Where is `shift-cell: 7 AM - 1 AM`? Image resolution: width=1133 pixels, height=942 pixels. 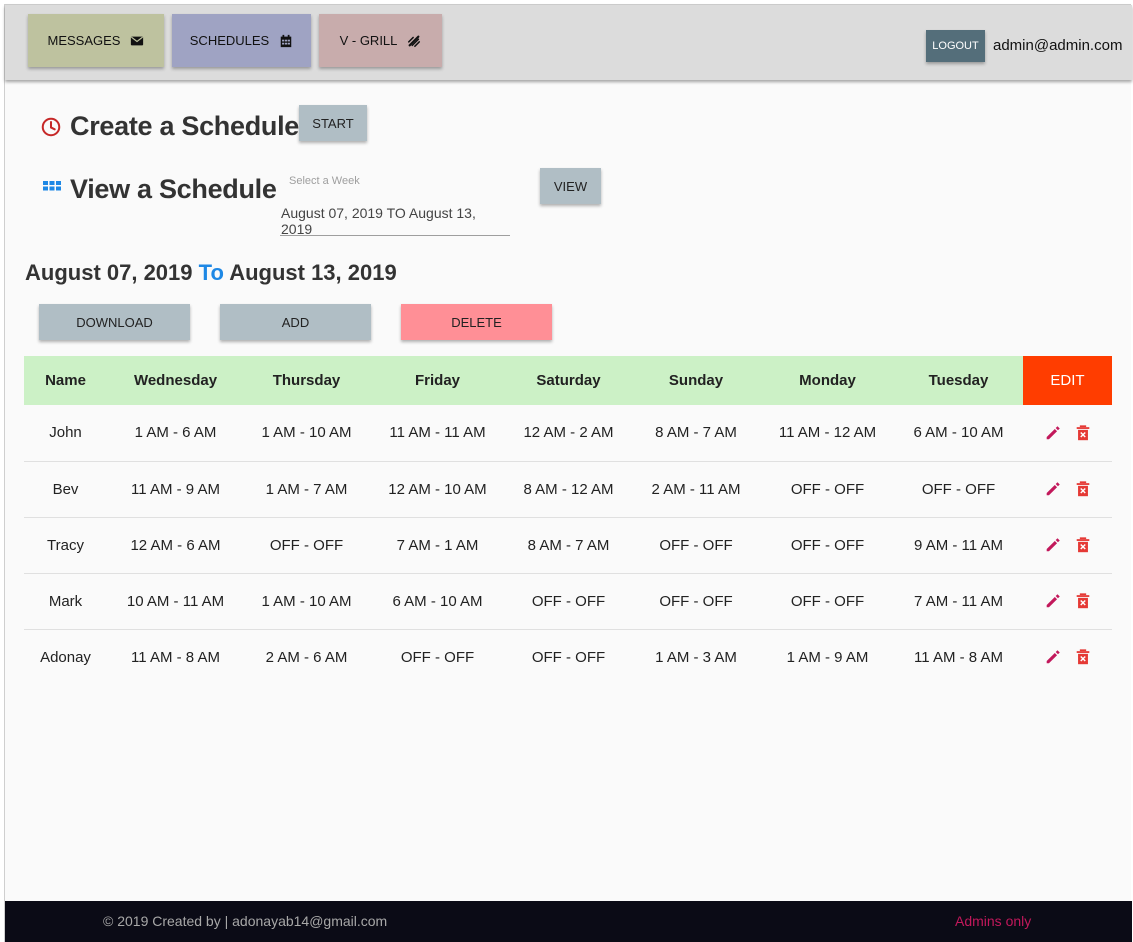
shift-cell: 7 AM - 1 AM is located at coordinates (437, 545).